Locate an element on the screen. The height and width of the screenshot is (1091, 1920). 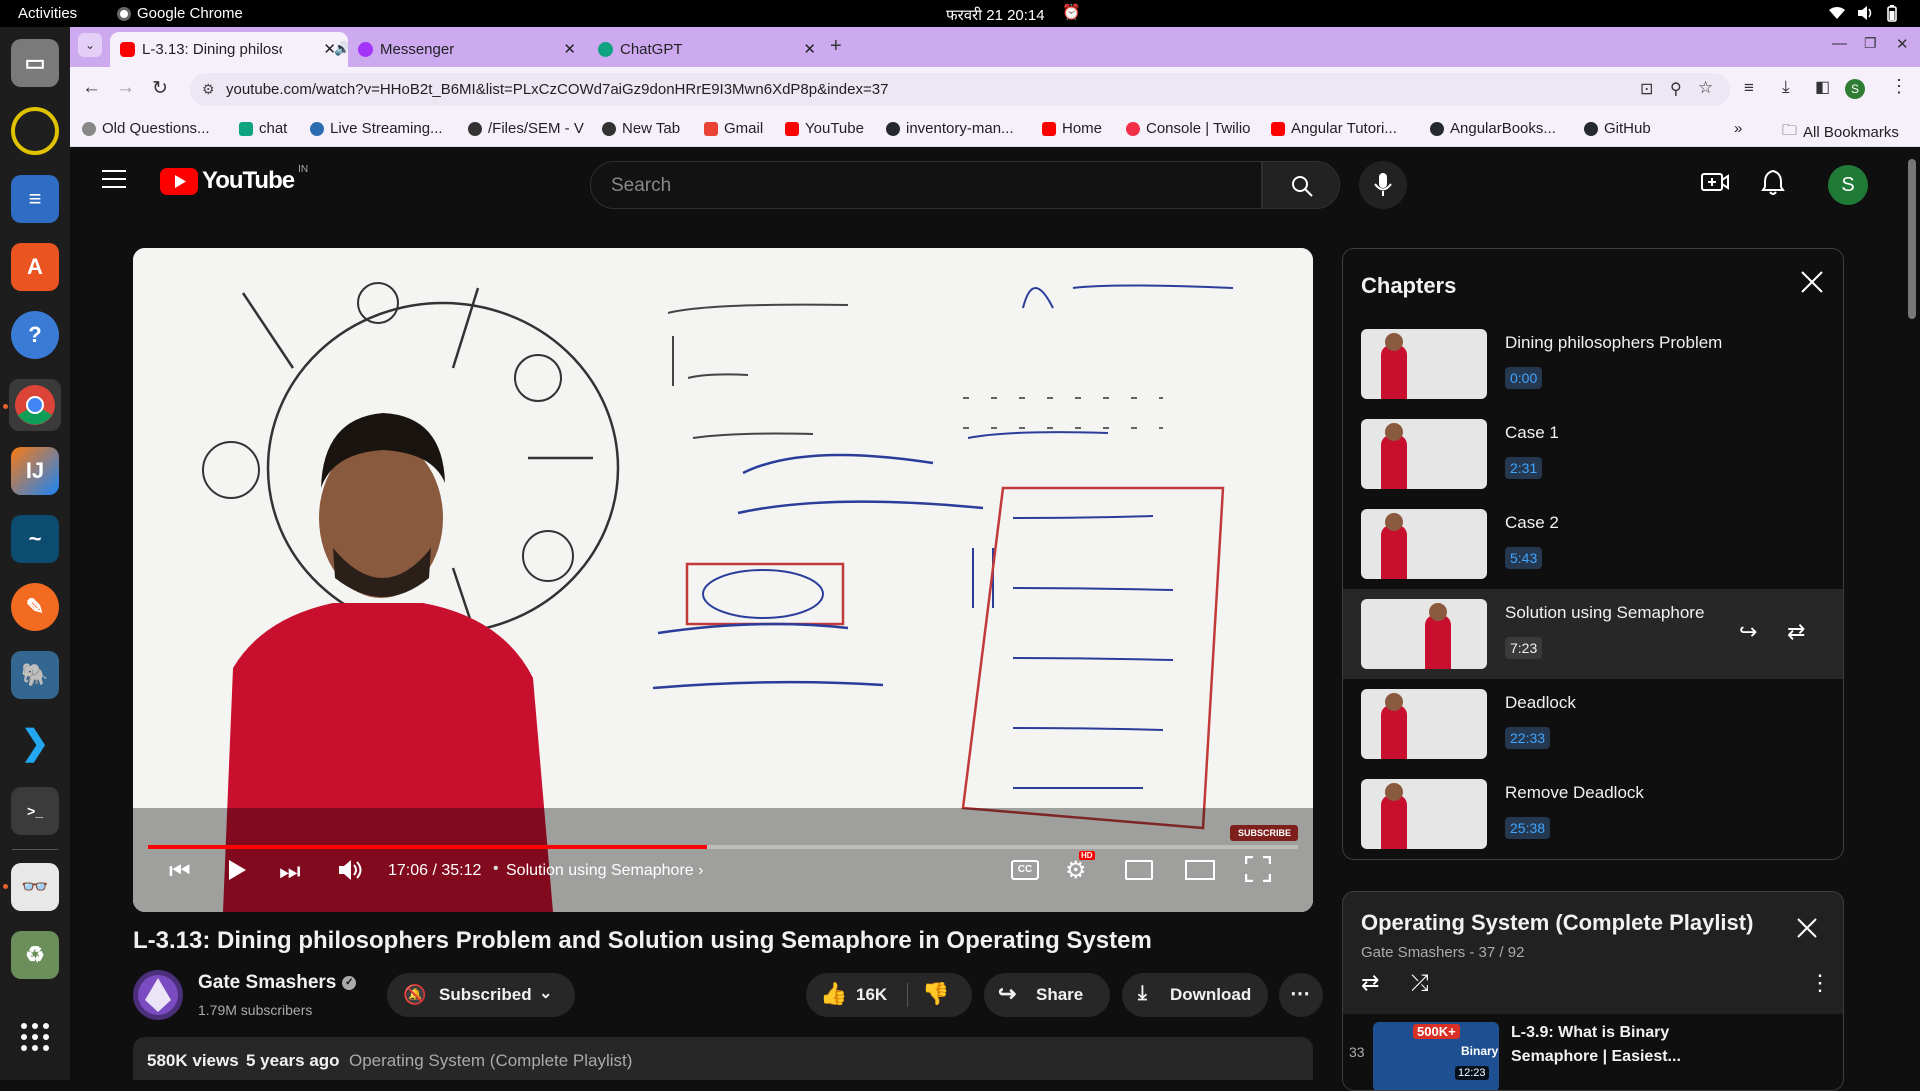
like-icon: 👍 is located at coordinates (833, 994).